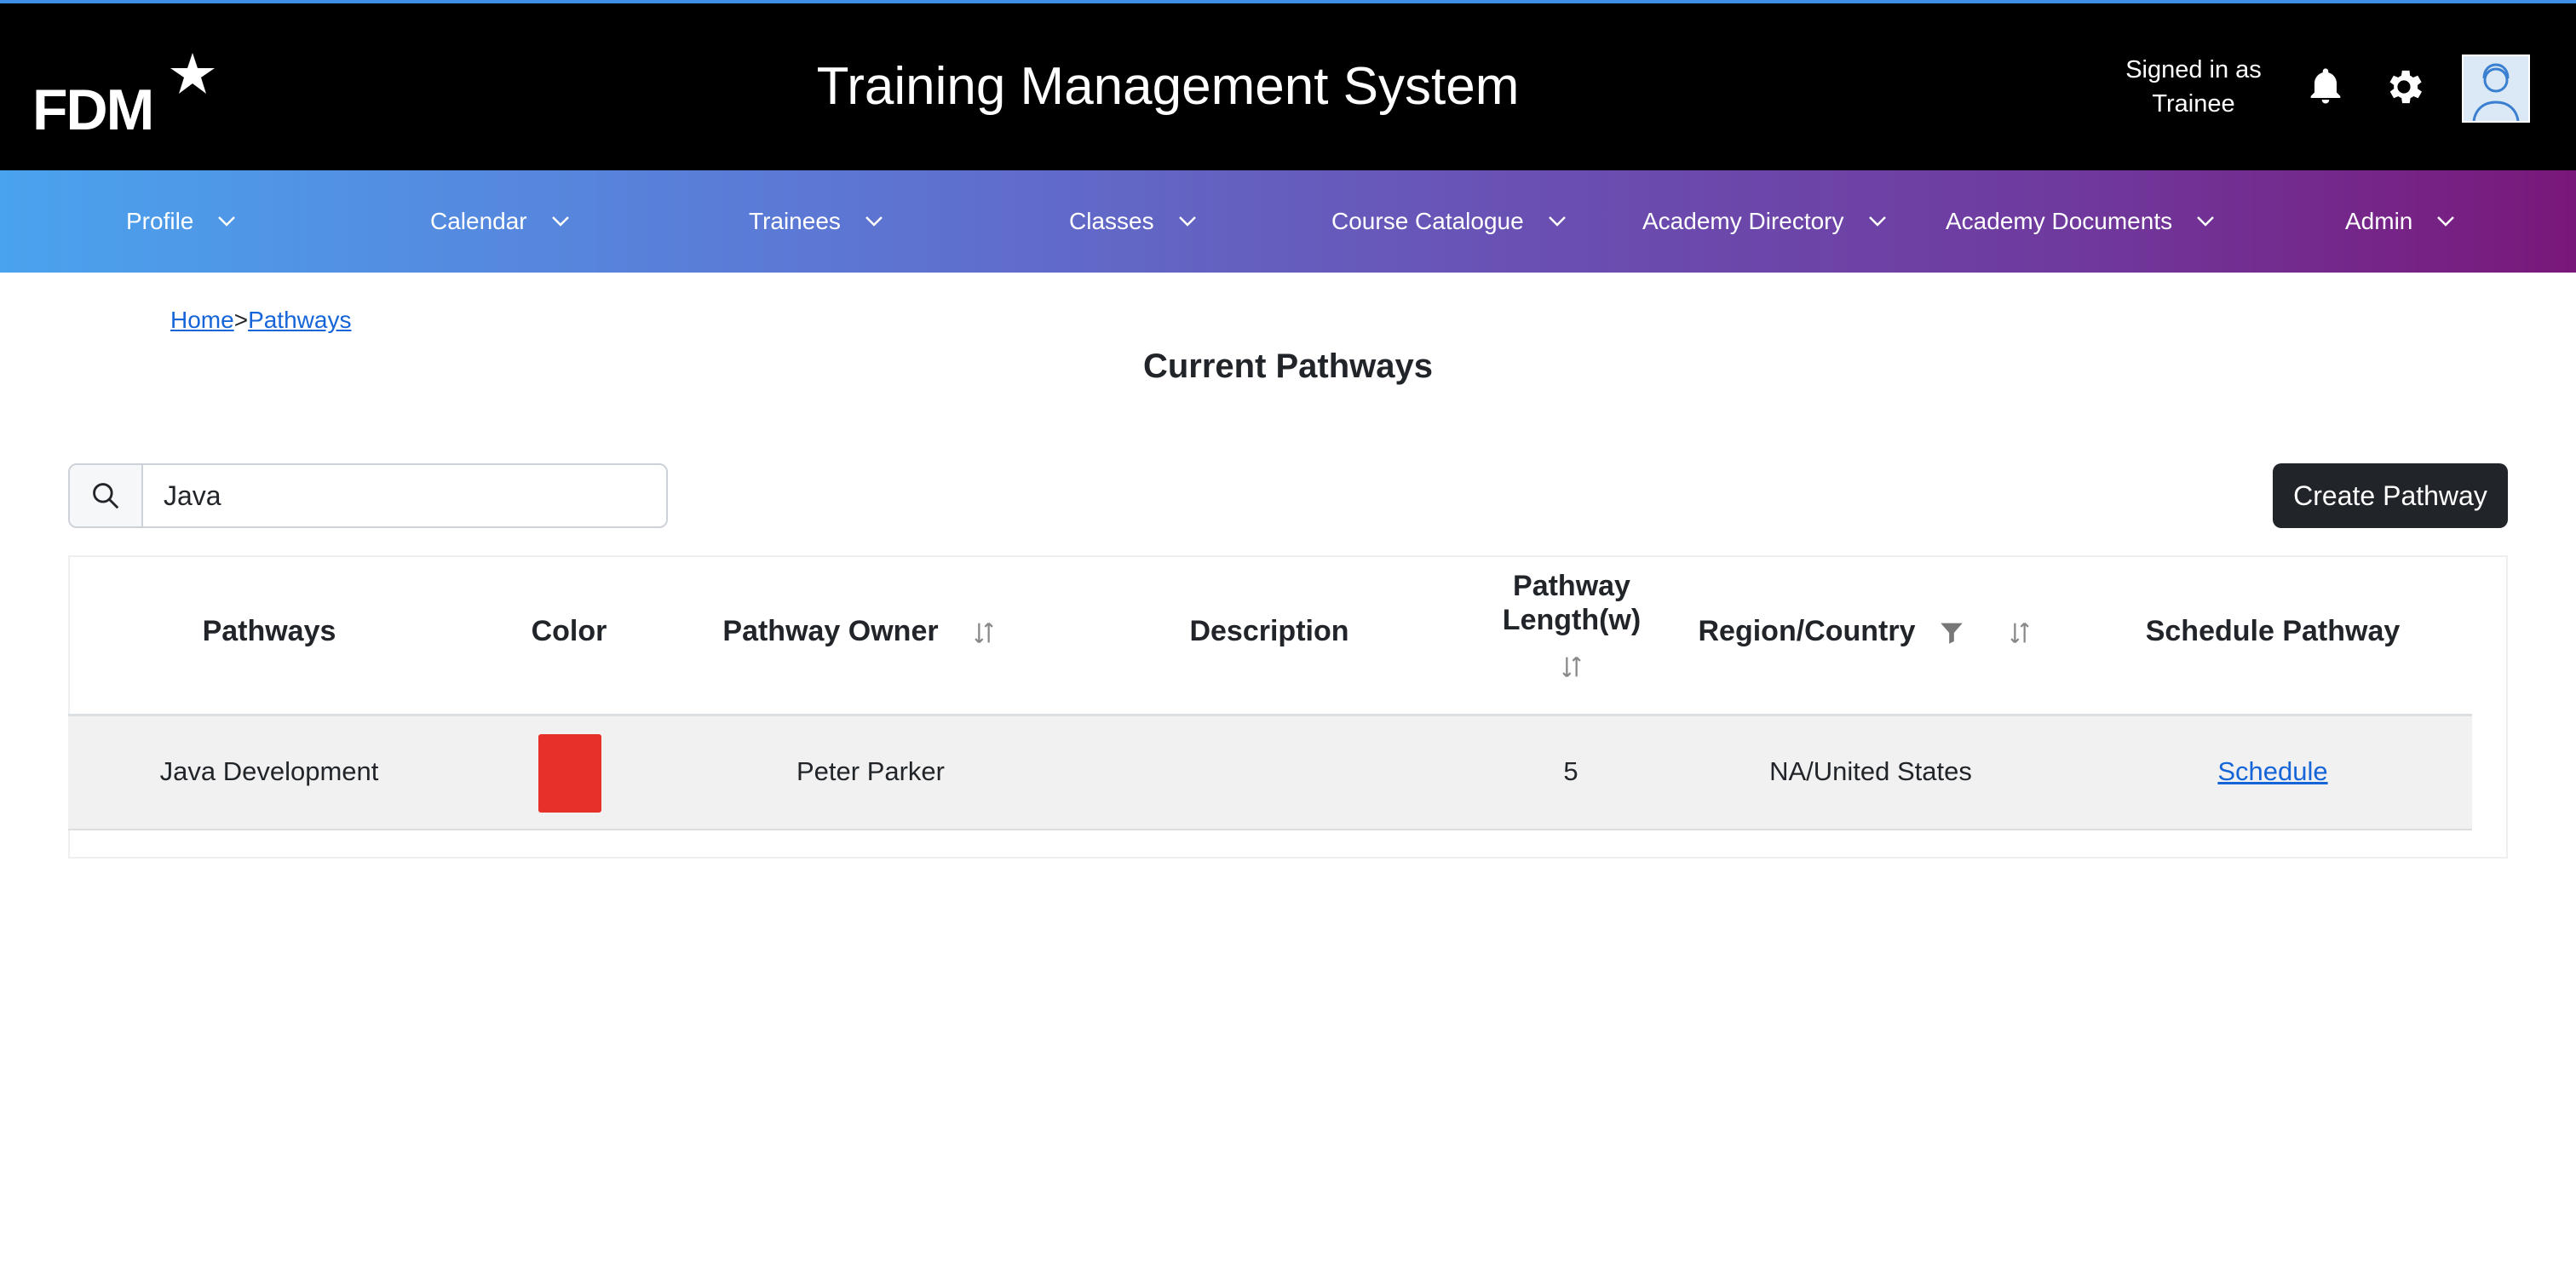 The width and height of the screenshot is (2576, 1281). I want to click on nav-trainees: Trainees, so click(816, 221).